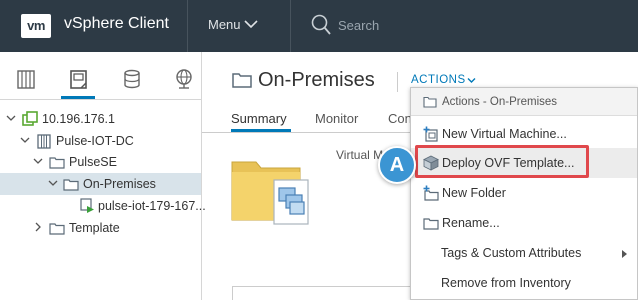 Image resolution: width=638 pixels, height=300 pixels. What do you see at coordinates (119, 184) in the screenshot?
I see `tree-item-label: On-Premises` at bounding box center [119, 184].